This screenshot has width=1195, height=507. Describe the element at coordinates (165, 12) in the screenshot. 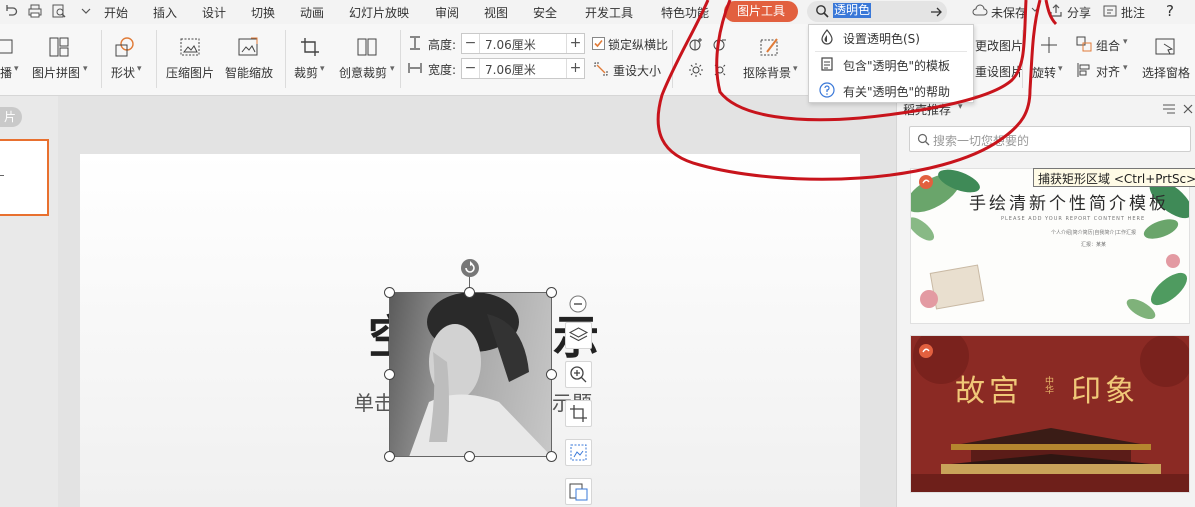

I see `tab-insert: 插入` at that location.